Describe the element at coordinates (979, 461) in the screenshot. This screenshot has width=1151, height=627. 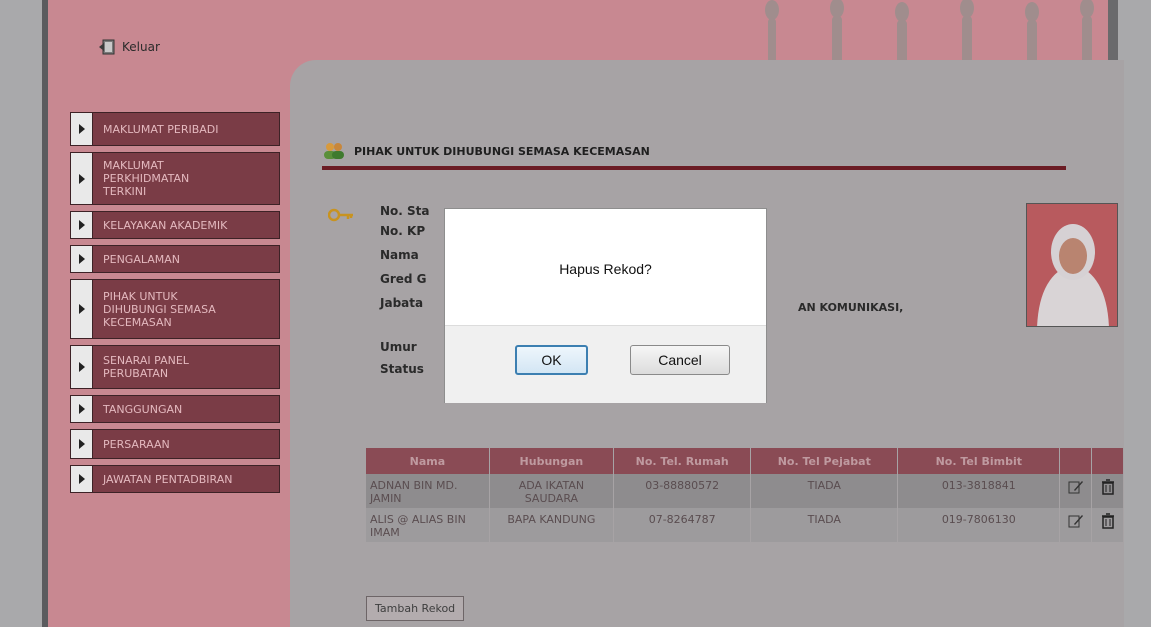
I see `col-header-tel-bimbit: No. Tel Bimbit` at that location.